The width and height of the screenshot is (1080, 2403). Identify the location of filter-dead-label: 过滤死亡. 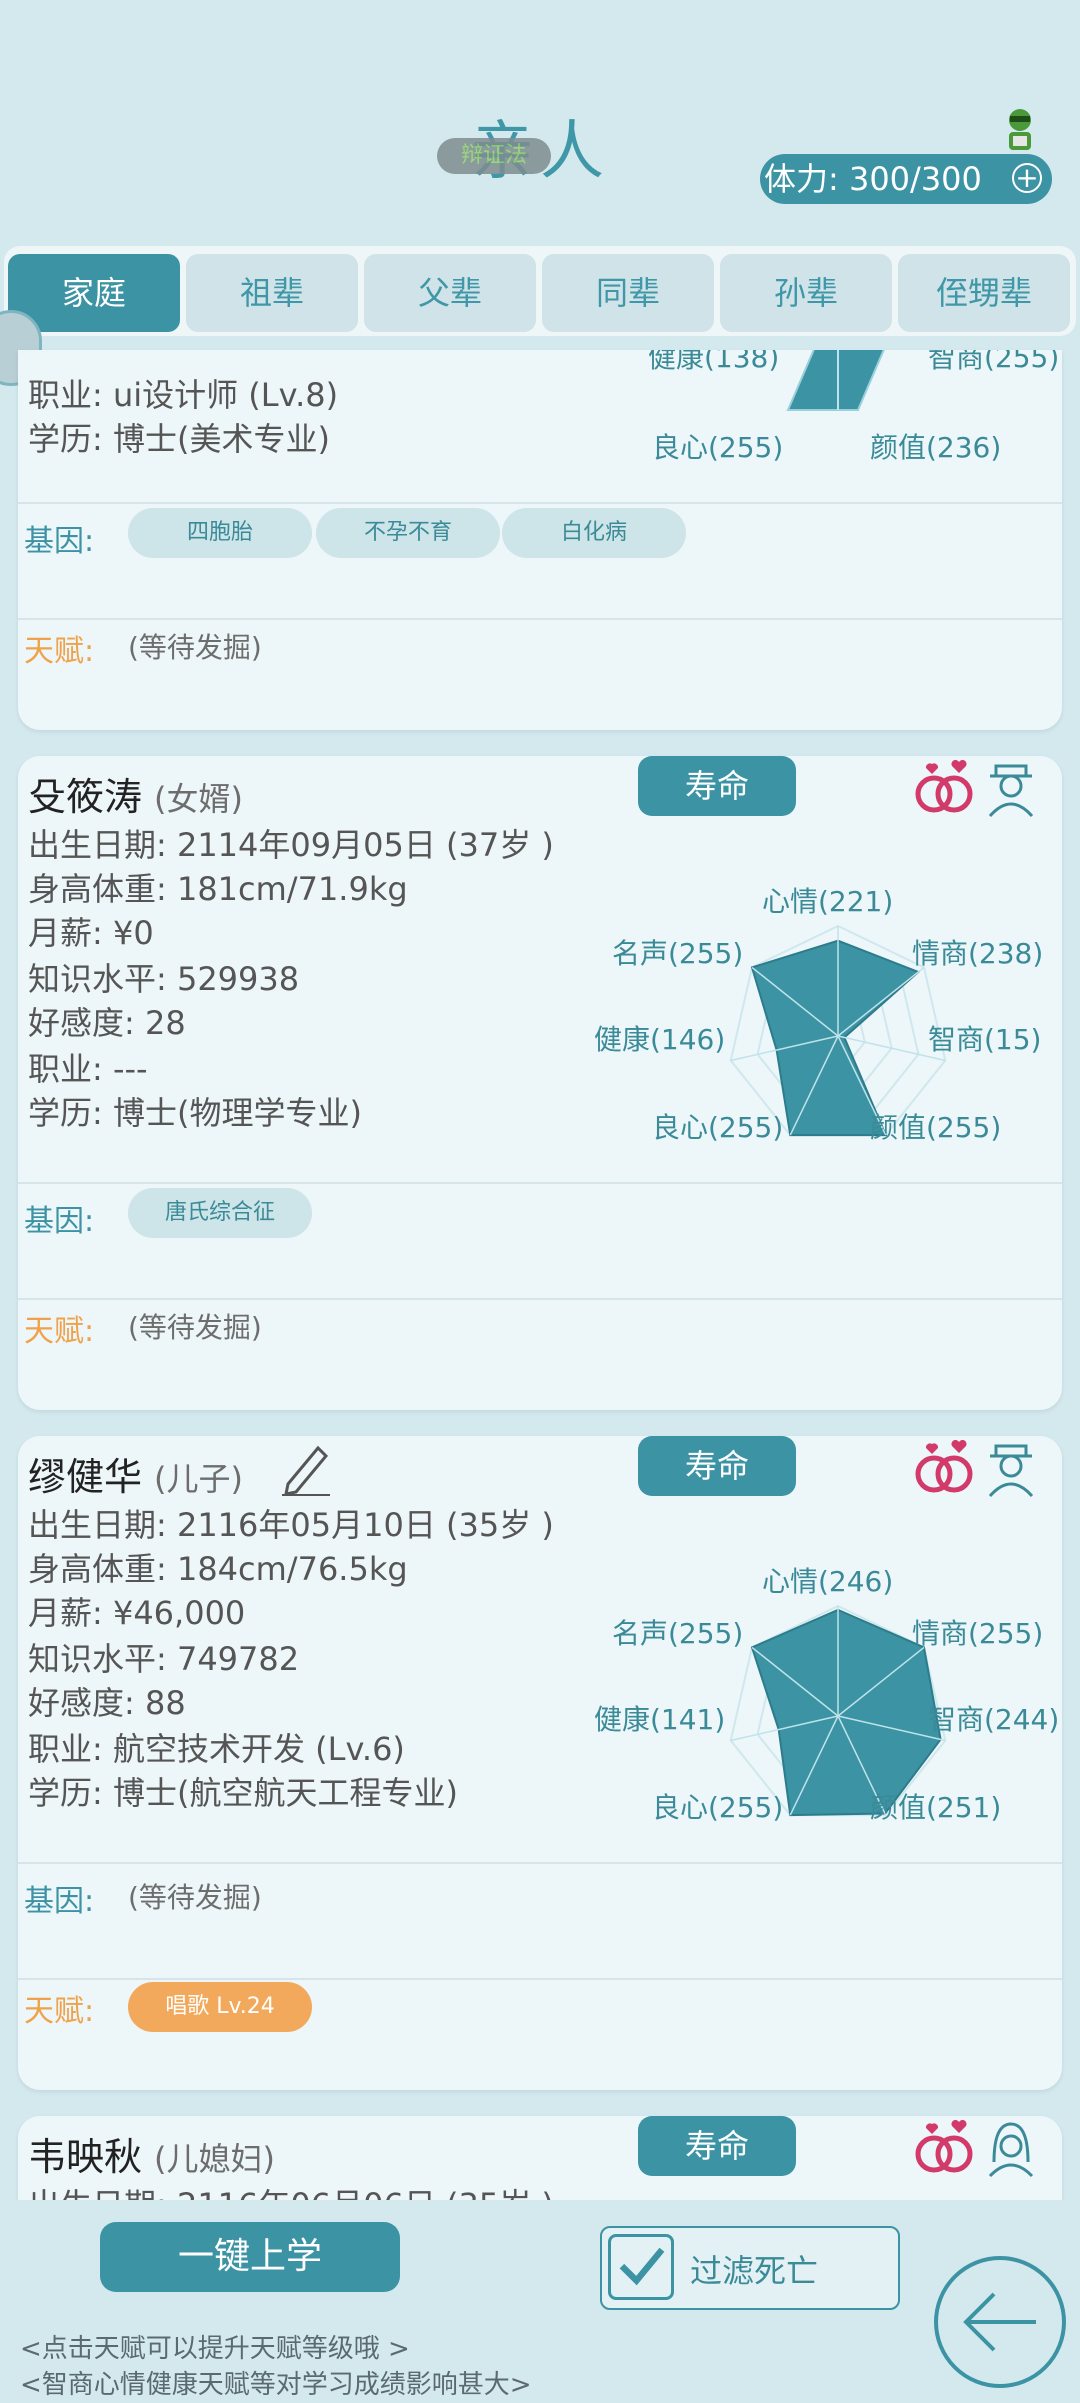
(754, 2271).